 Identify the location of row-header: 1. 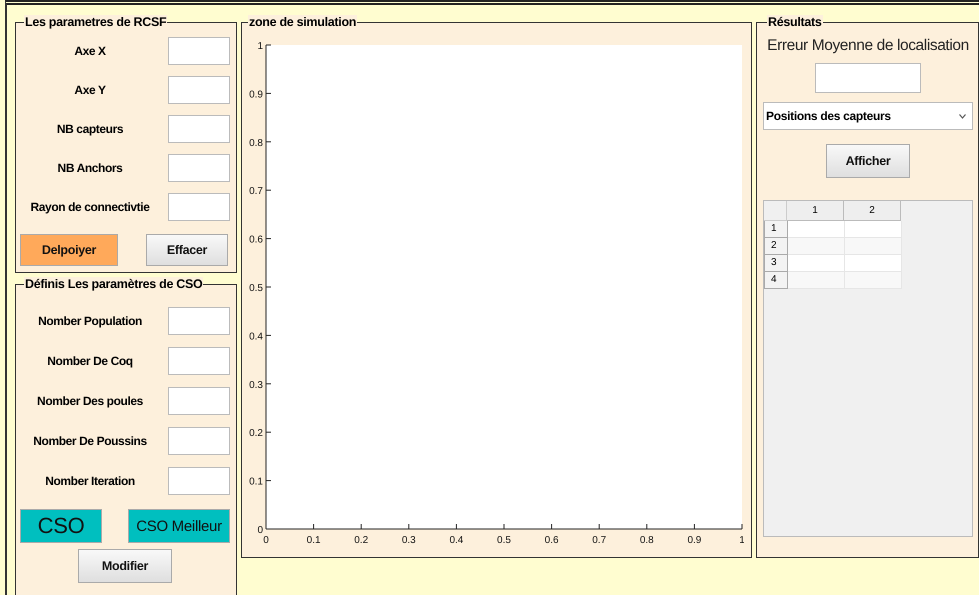
(776, 229).